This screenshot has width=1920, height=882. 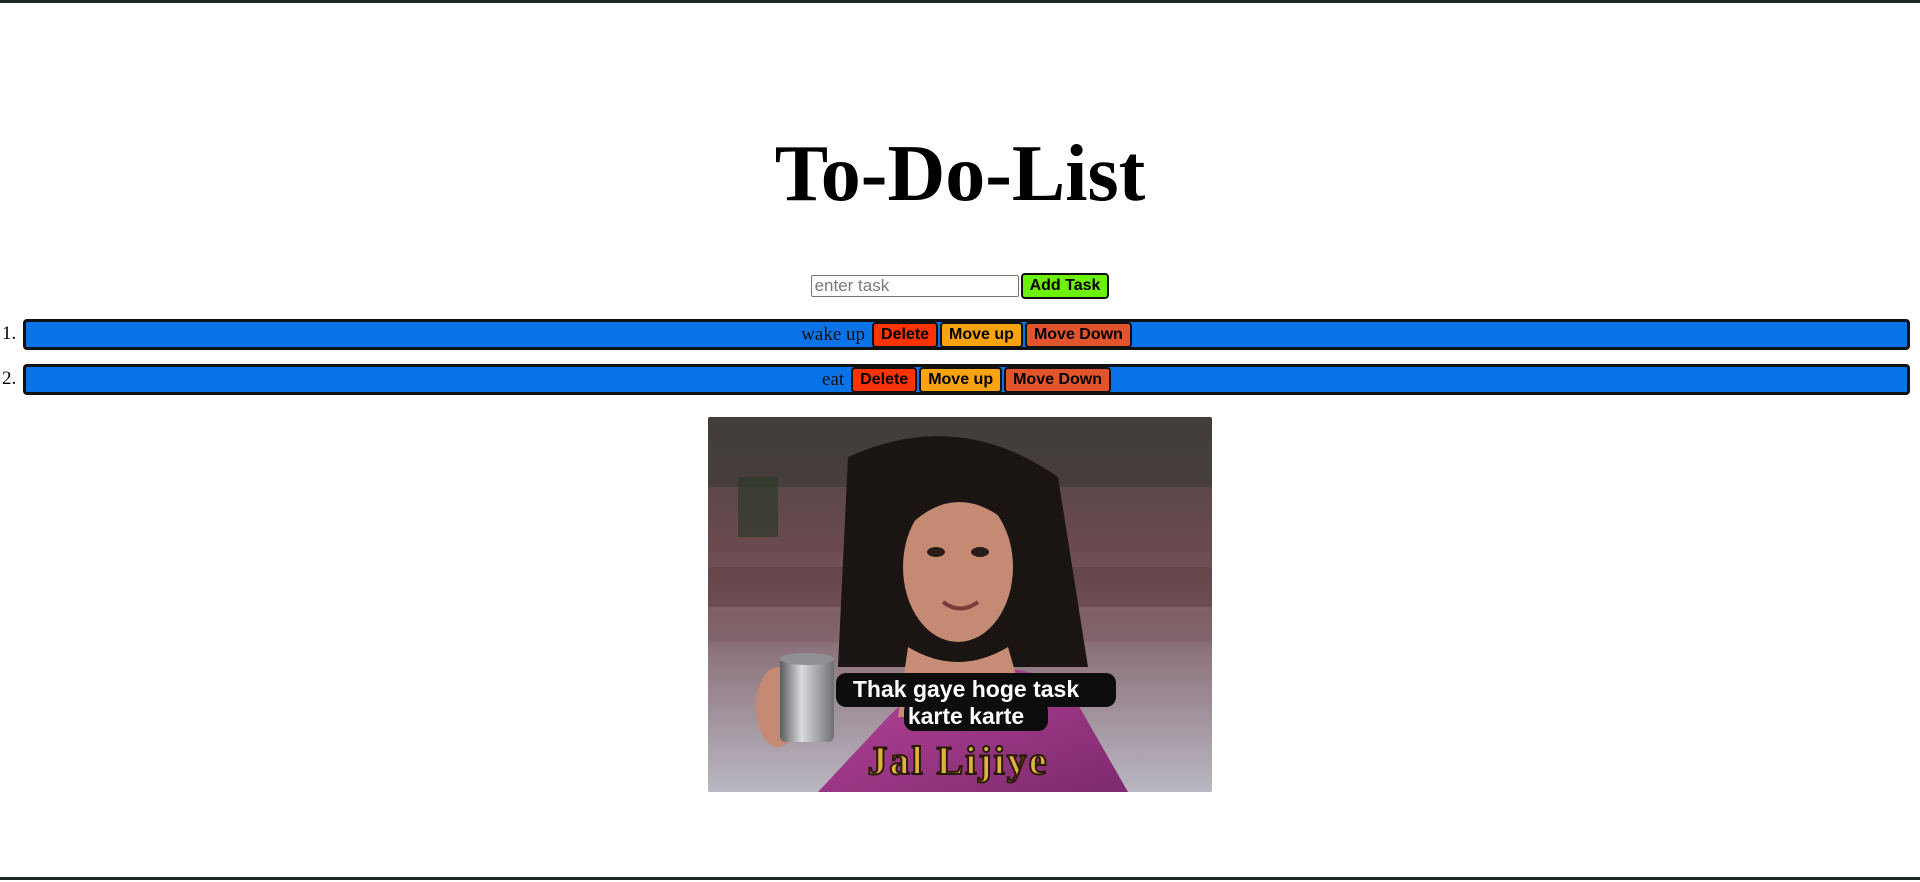 What do you see at coordinates (9, 333) in the screenshot?
I see `task-number: 1.` at bounding box center [9, 333].